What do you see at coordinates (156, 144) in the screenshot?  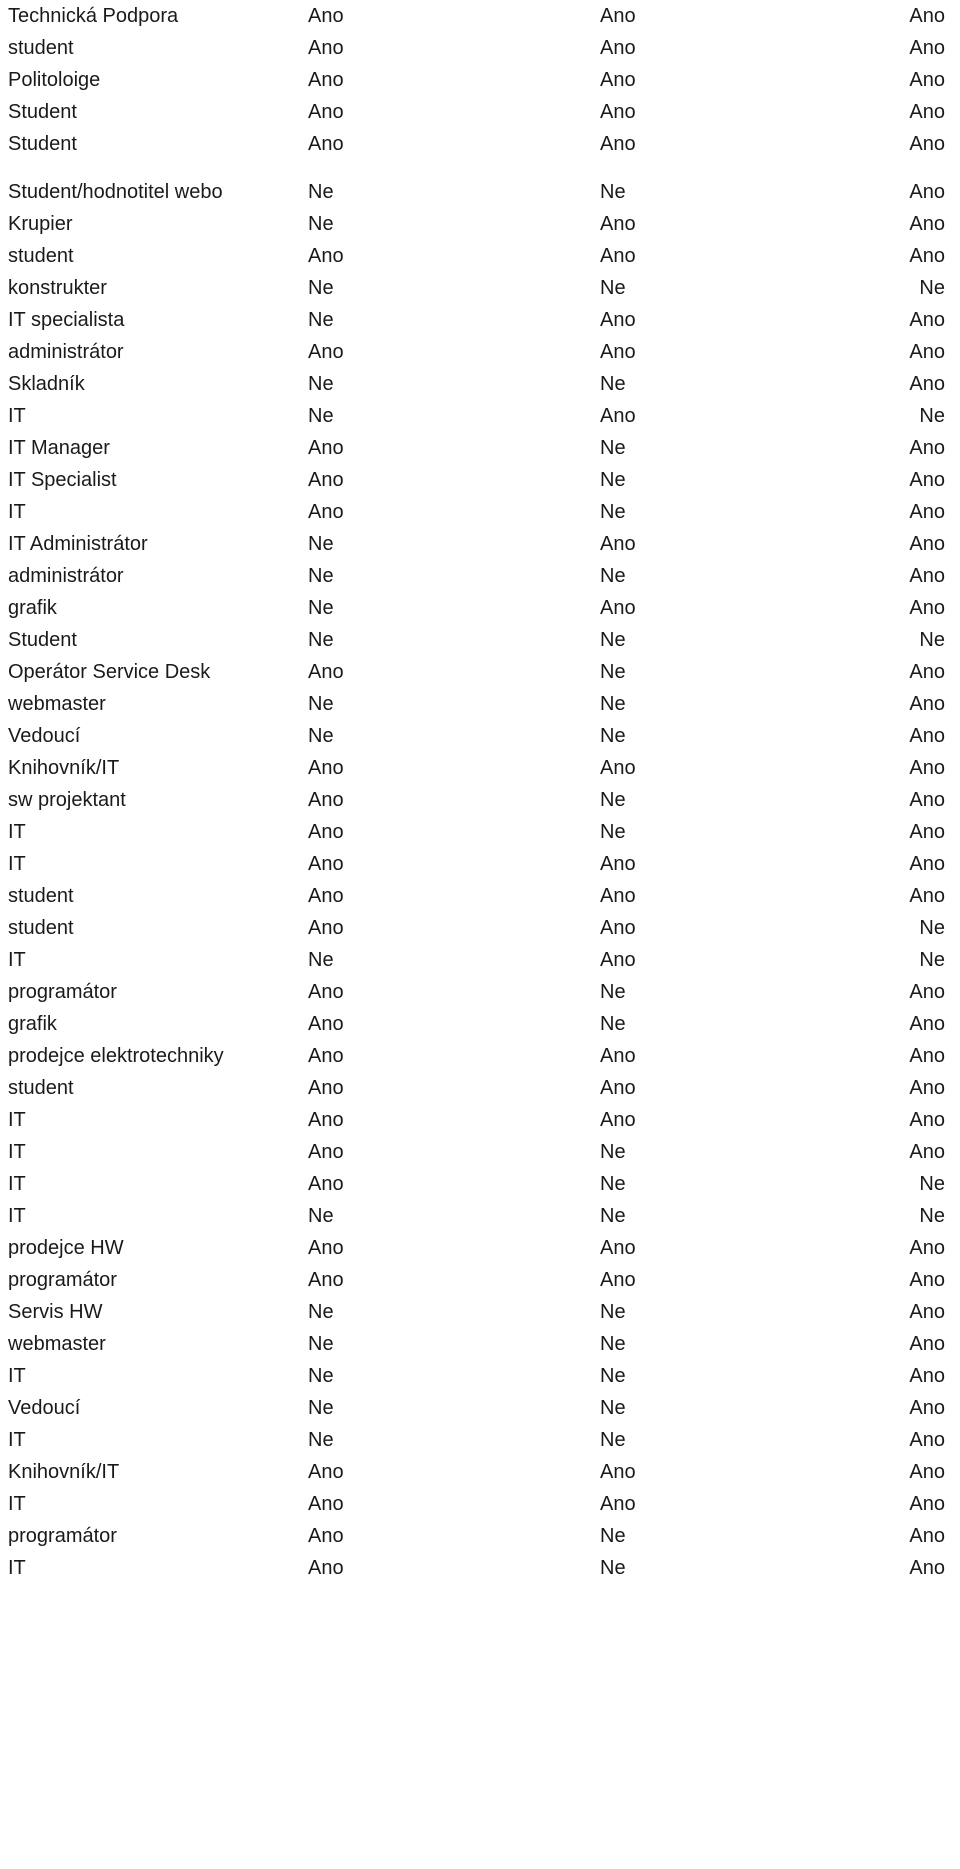 I see `cell-role: Student` at bounding box center [156, 144].